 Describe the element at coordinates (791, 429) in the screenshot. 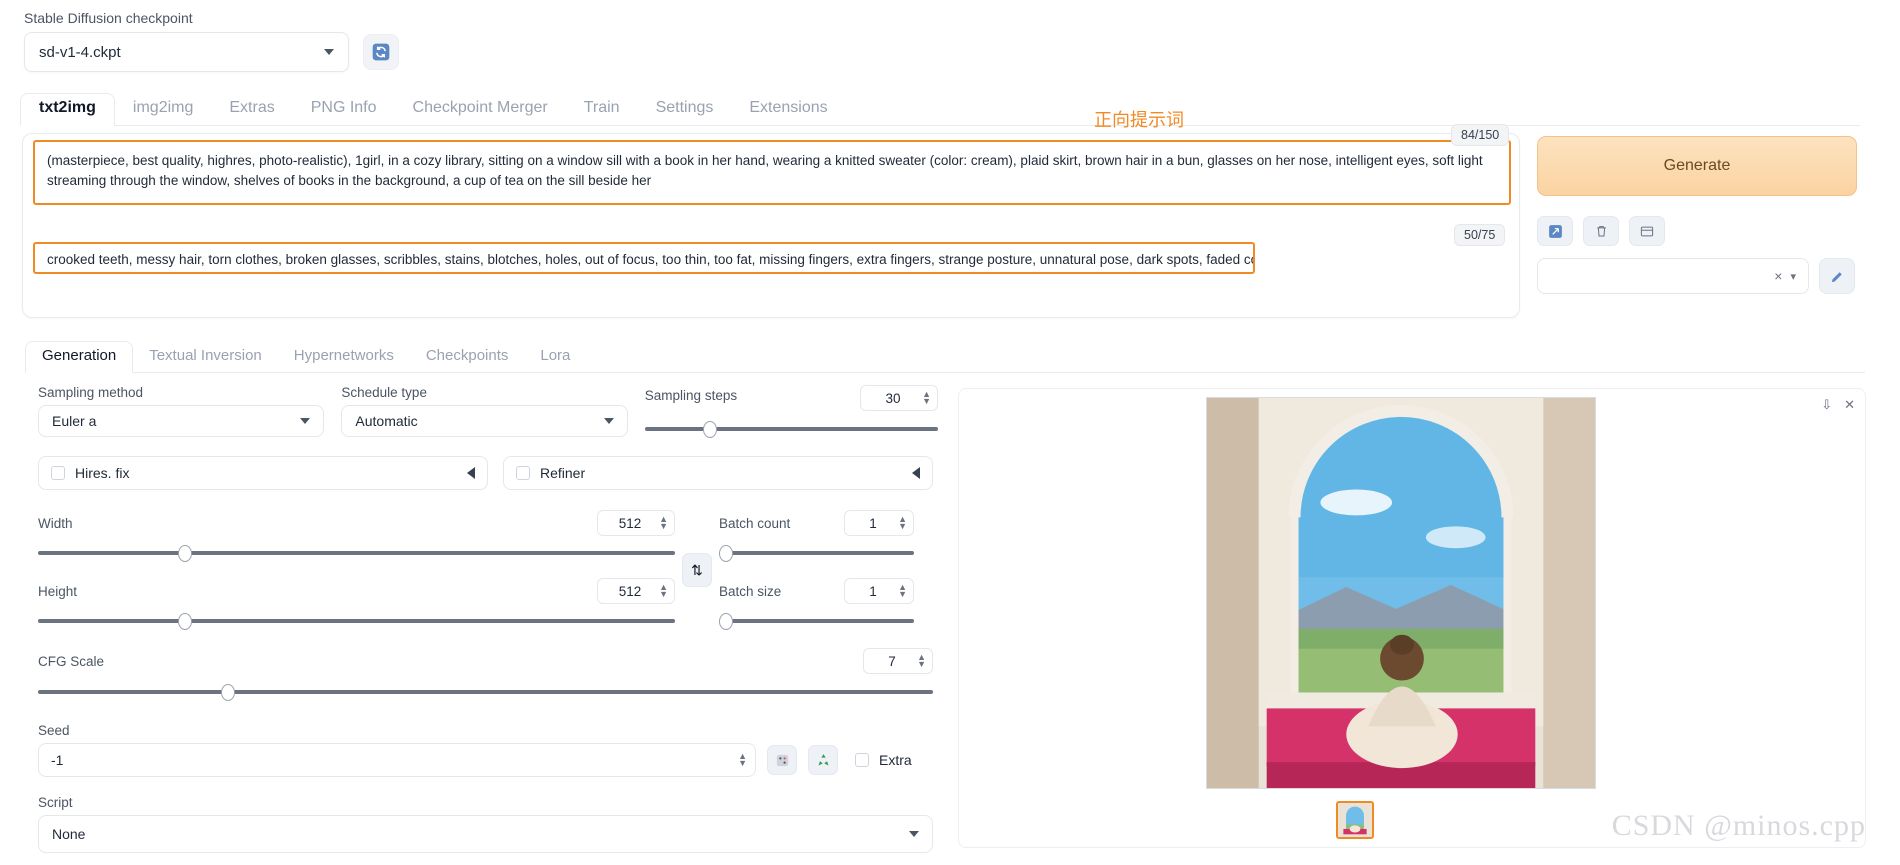

I see `sampling-steps-slider` at that location.